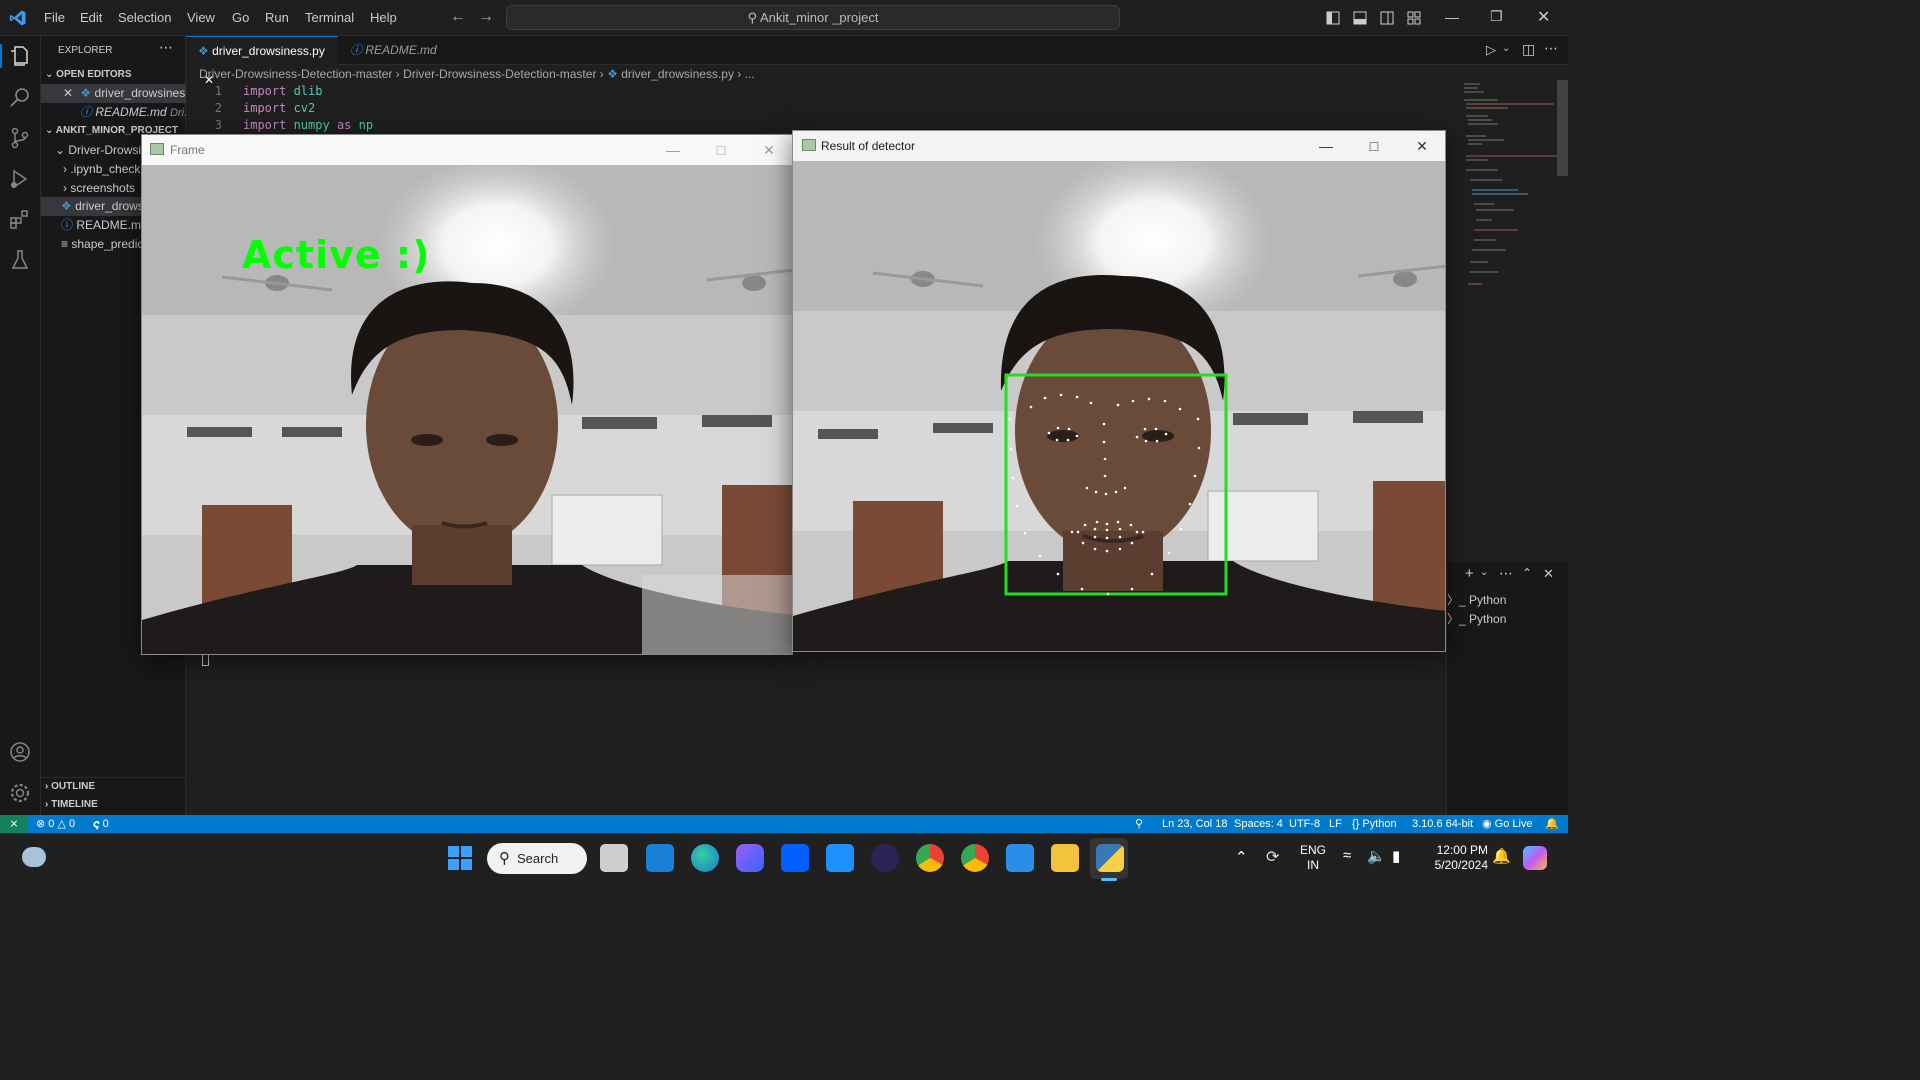  Describe the element at coordinates (1396, 856) in the screenshot. I see `battery-icon: ▮` at that location.